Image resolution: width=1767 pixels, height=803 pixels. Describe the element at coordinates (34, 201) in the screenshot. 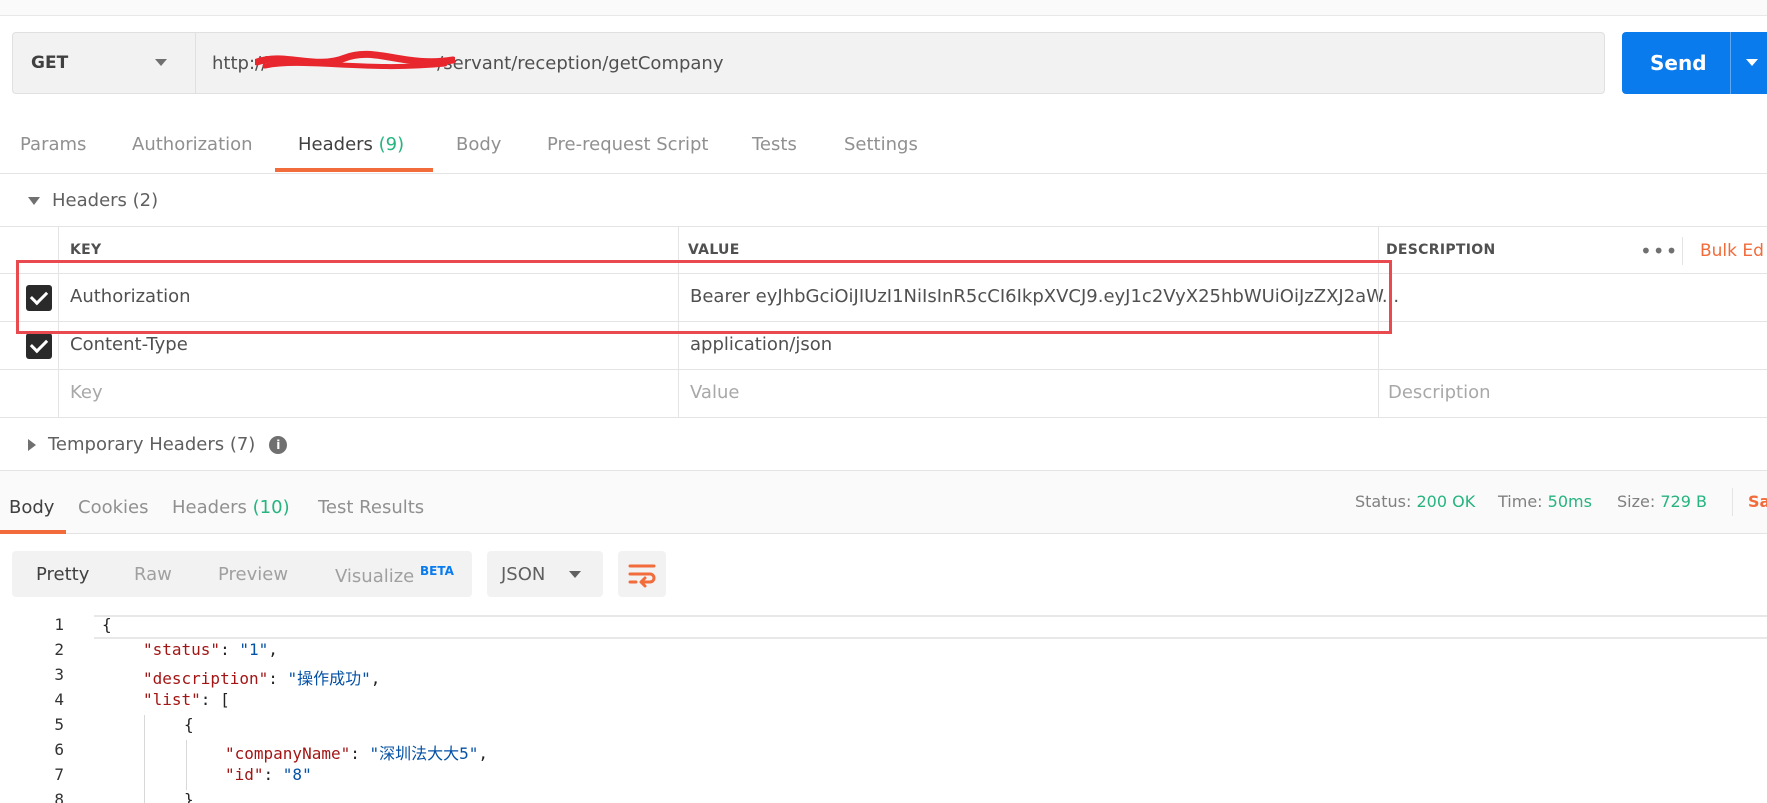

I see `caret-down-icon` at that location.